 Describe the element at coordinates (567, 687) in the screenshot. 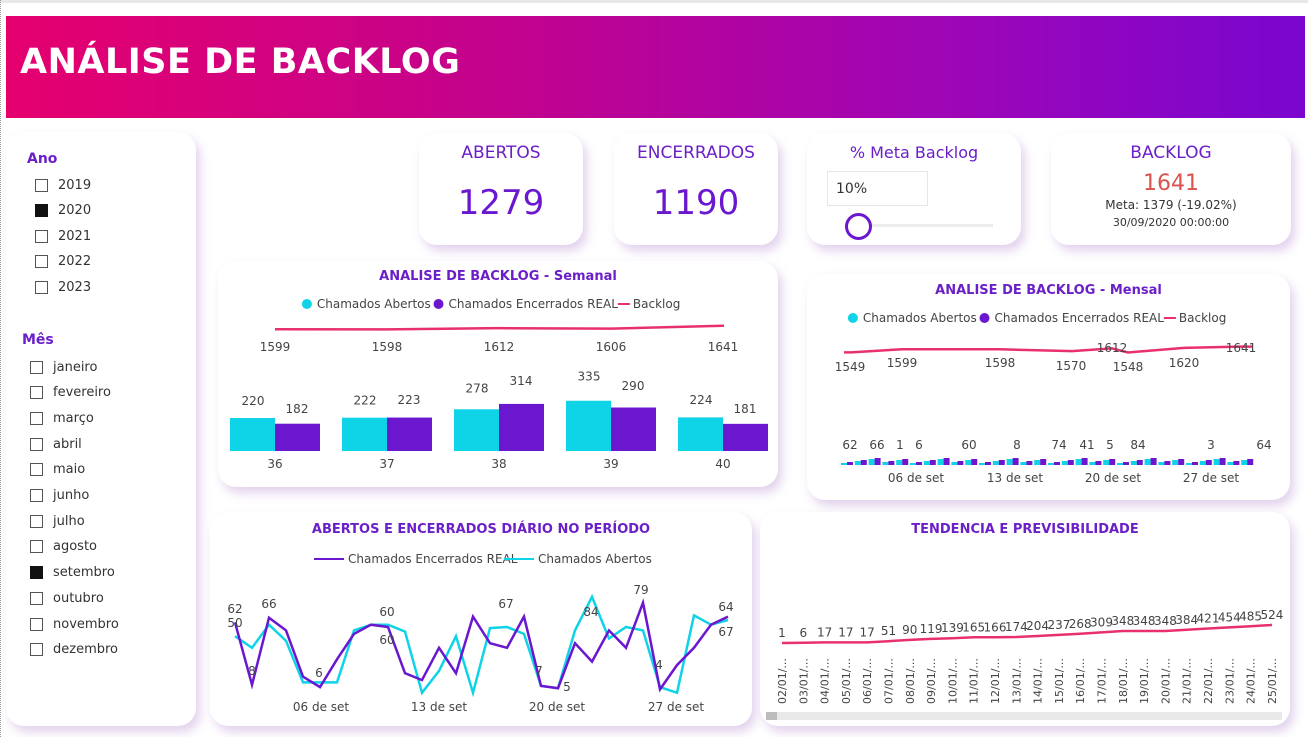

I see `point-label: 5` at that location.